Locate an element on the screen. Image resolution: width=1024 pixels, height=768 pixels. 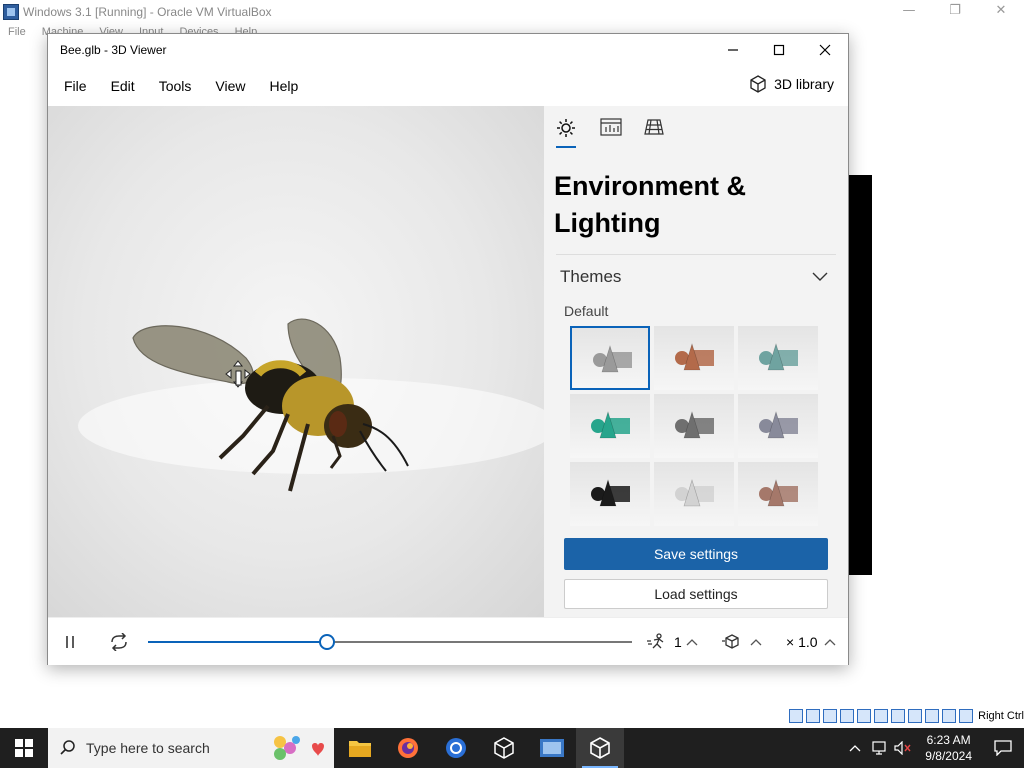
loop-button is located at coordinates (119, 642).